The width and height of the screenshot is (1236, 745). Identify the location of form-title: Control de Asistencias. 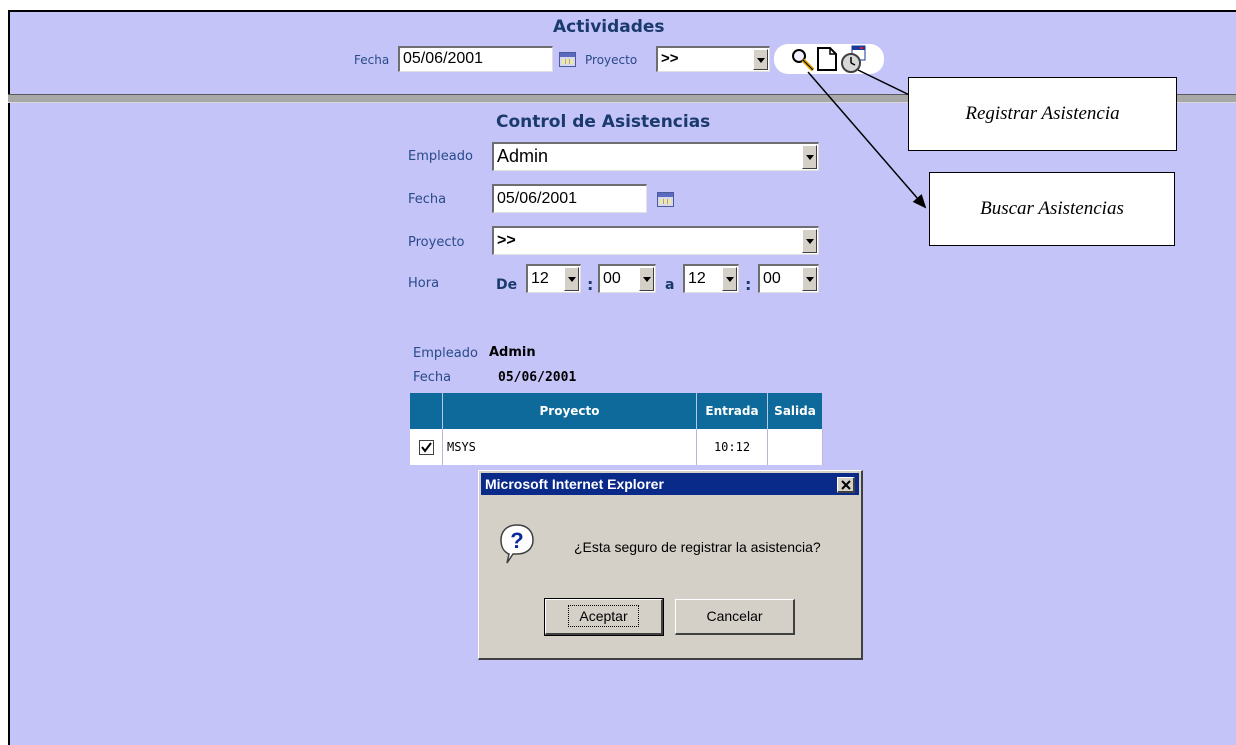
(603, 122).